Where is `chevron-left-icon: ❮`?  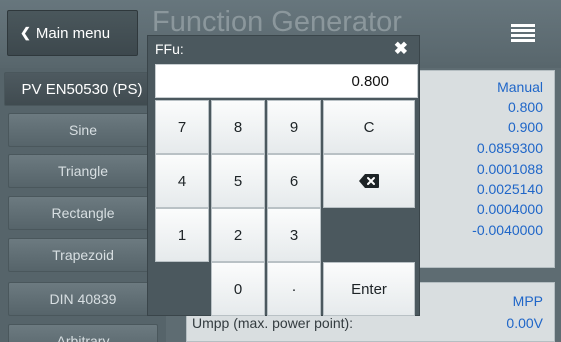
chevron-left-icon: ❮ is located at coordinates (25, 32).